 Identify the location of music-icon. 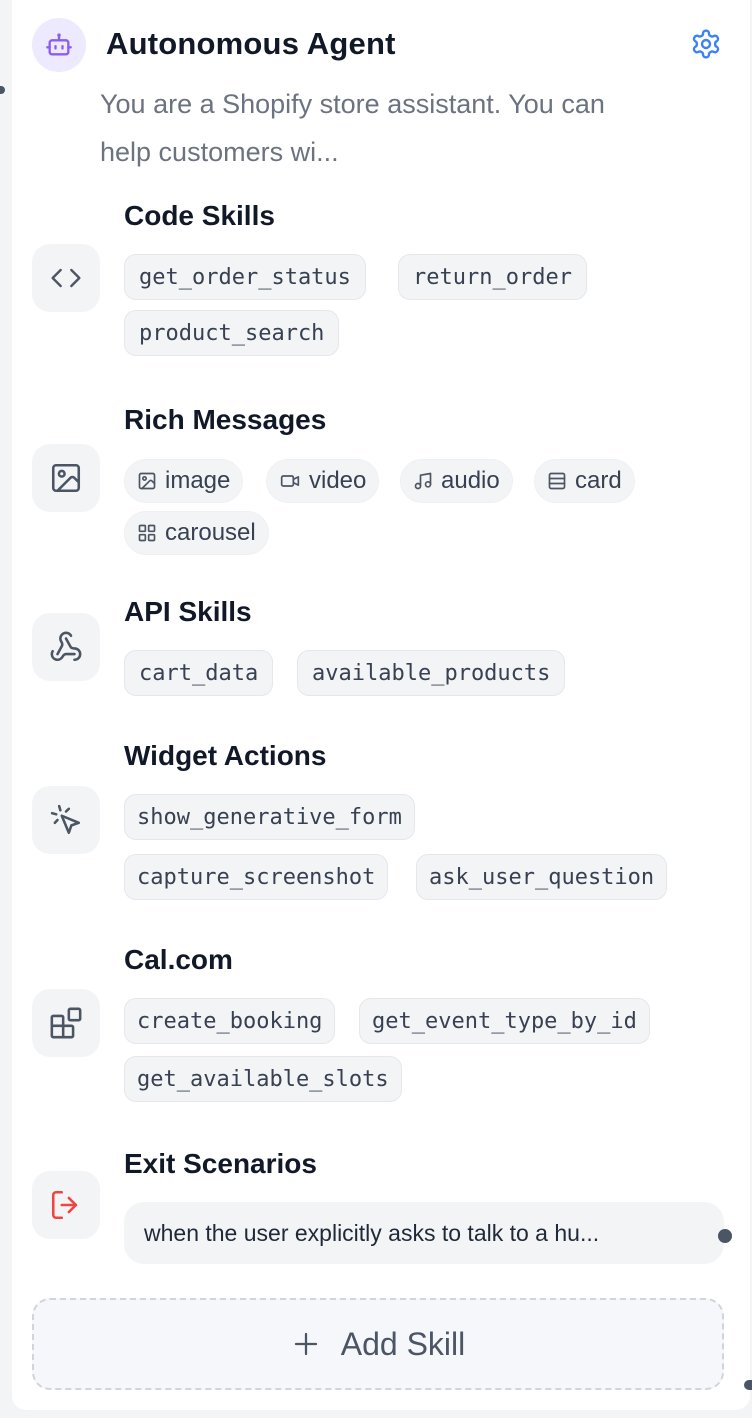
(423, 481).